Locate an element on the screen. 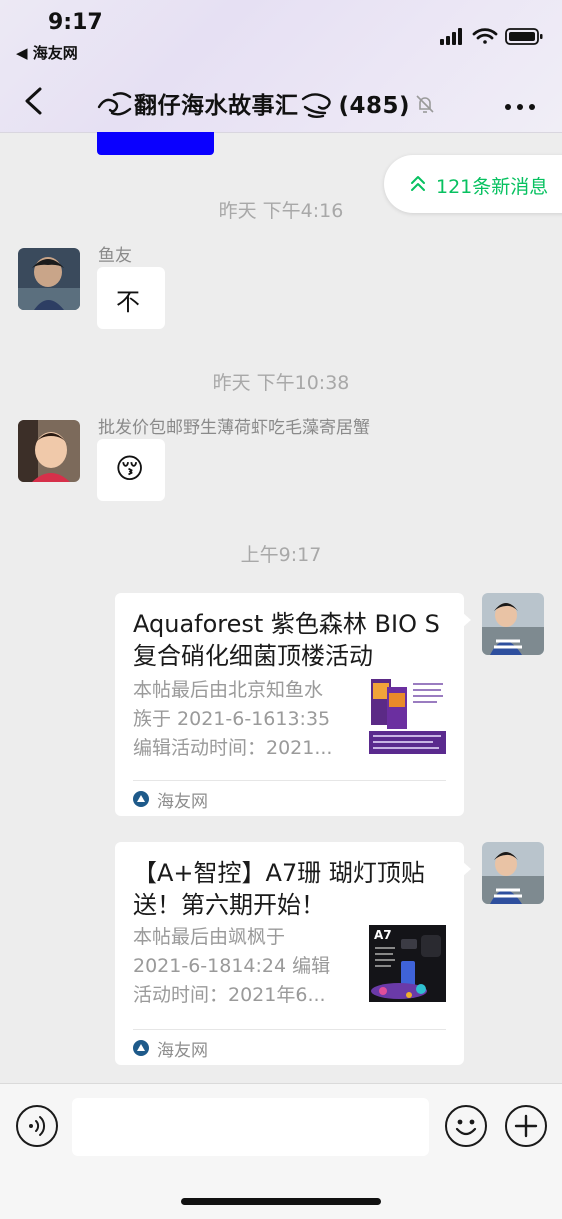 The image size is (562, 1219). cellular-signal-icon is located at coordinates (451, 36).